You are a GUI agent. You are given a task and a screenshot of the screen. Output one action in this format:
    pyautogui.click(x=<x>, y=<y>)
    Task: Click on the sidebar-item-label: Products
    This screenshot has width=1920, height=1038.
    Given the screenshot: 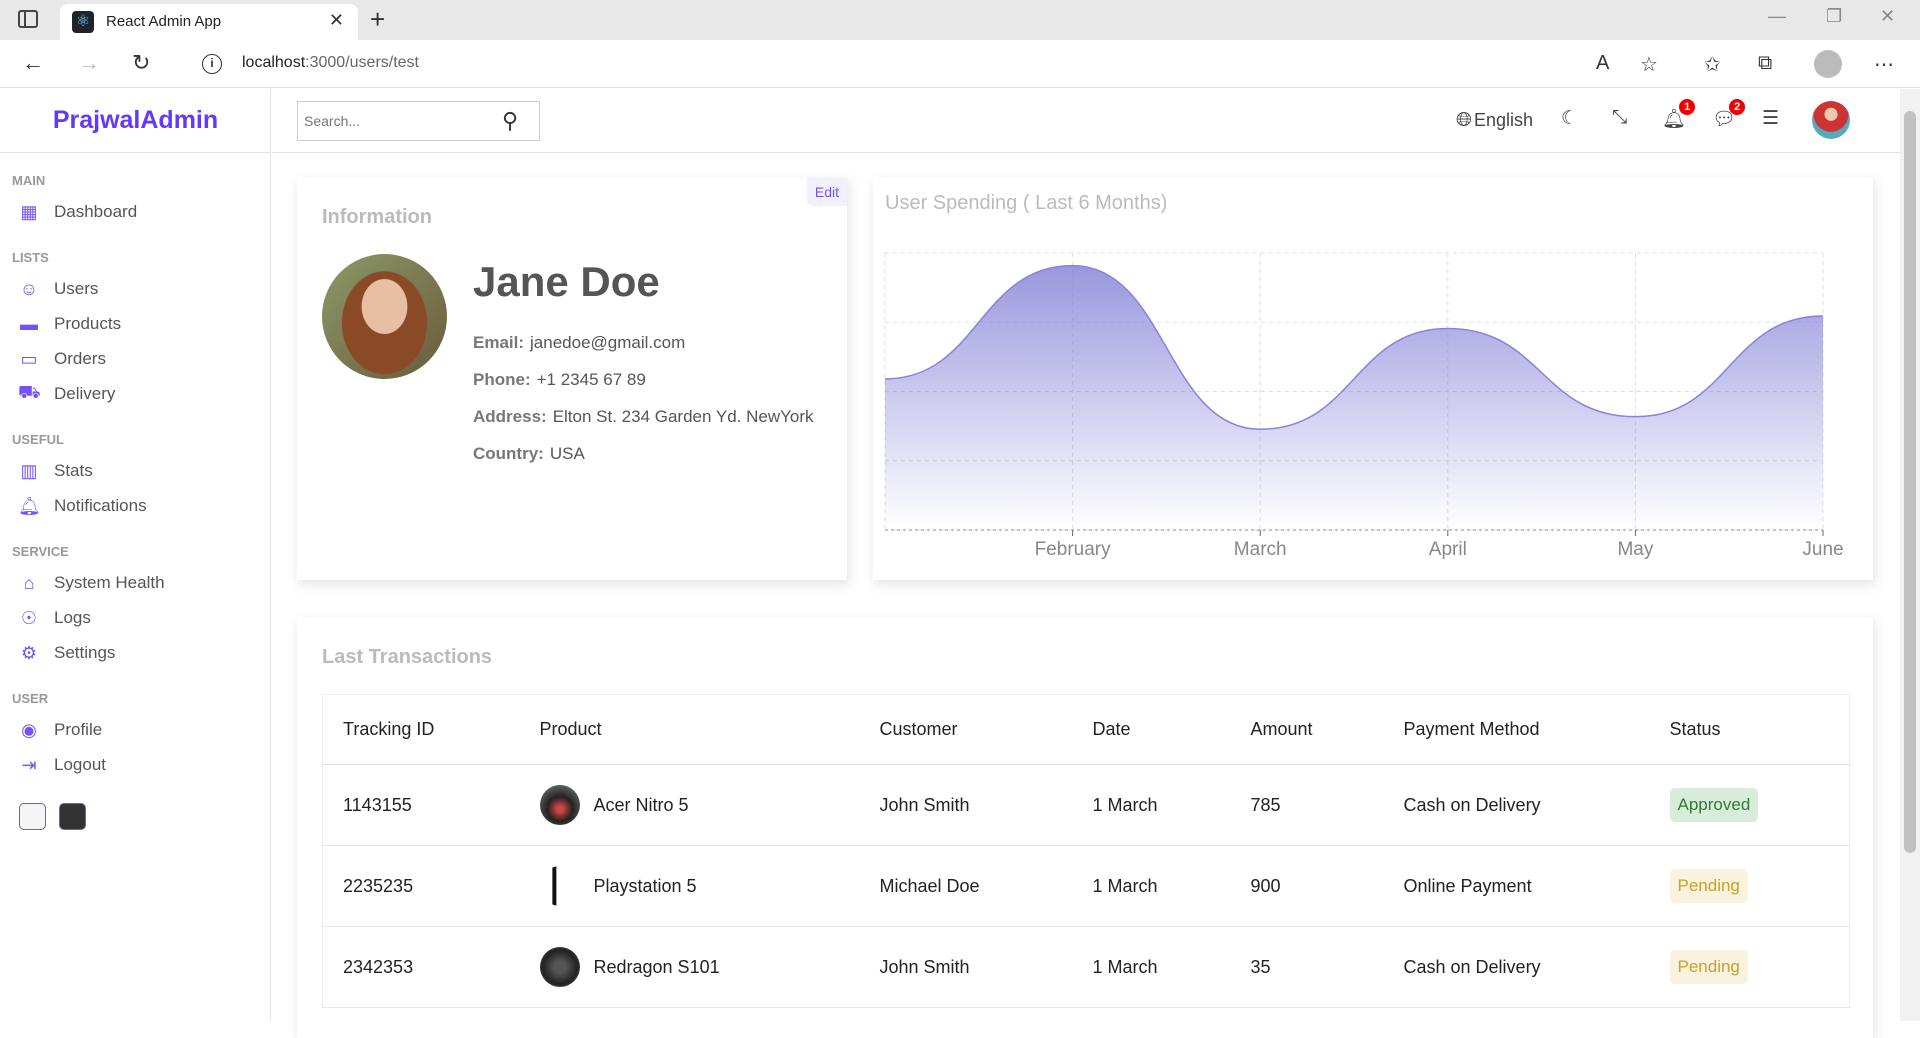 What is the action you would take?
    pyautogui.click(x=87, y=324)
    